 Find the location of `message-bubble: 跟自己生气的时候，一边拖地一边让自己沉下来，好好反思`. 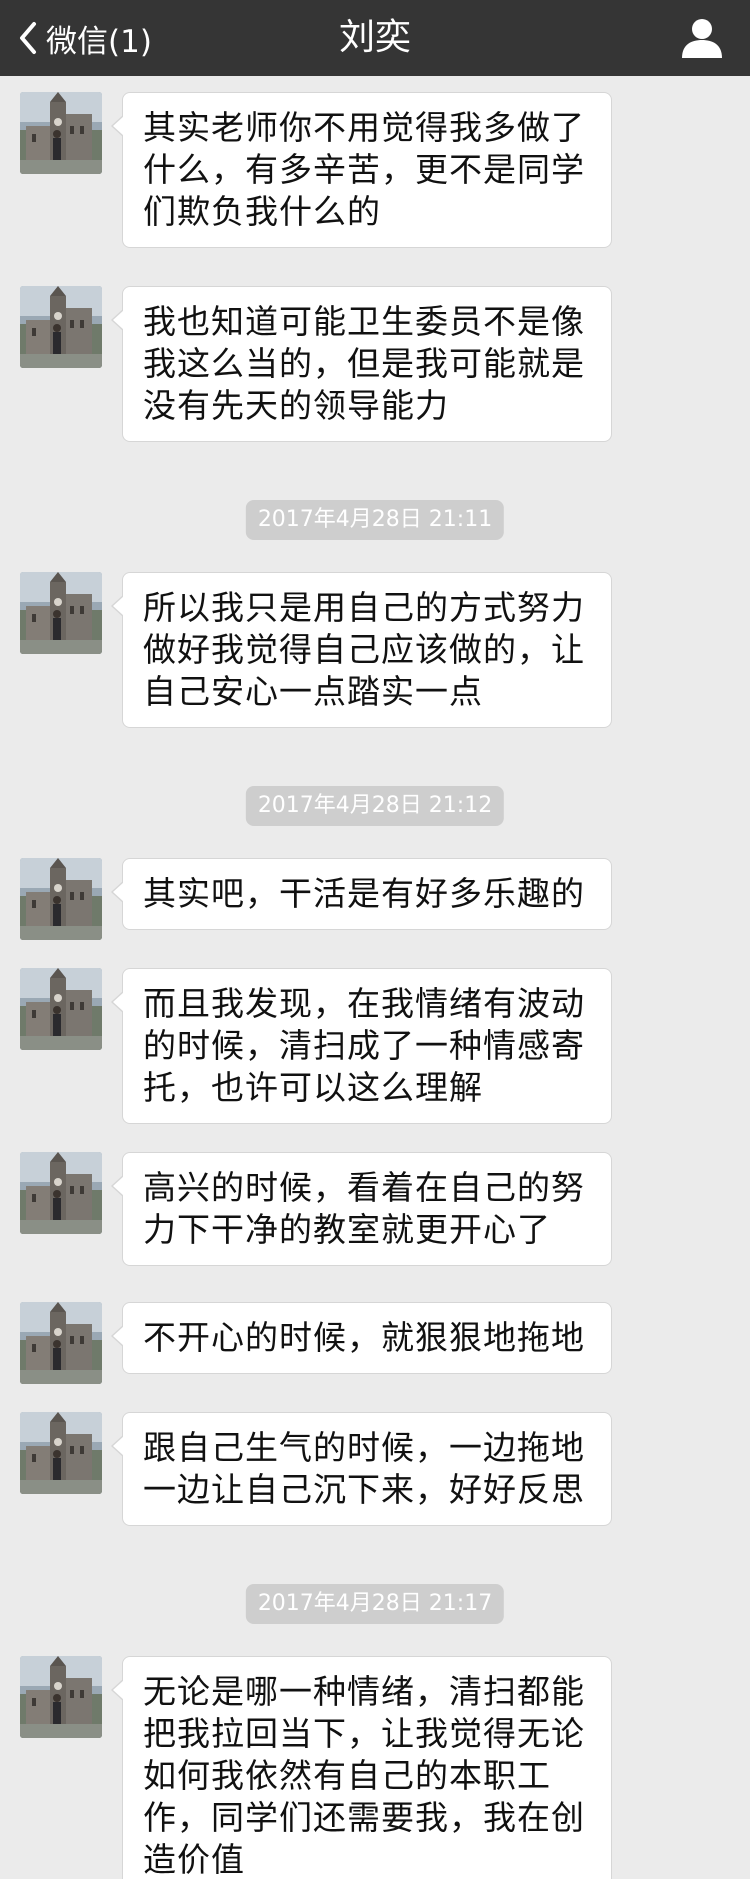

message-bubble: 跟自己生气的时候，一边拖地一边让自己沉下来，好好反思 is located at coordinates (361, 1469).